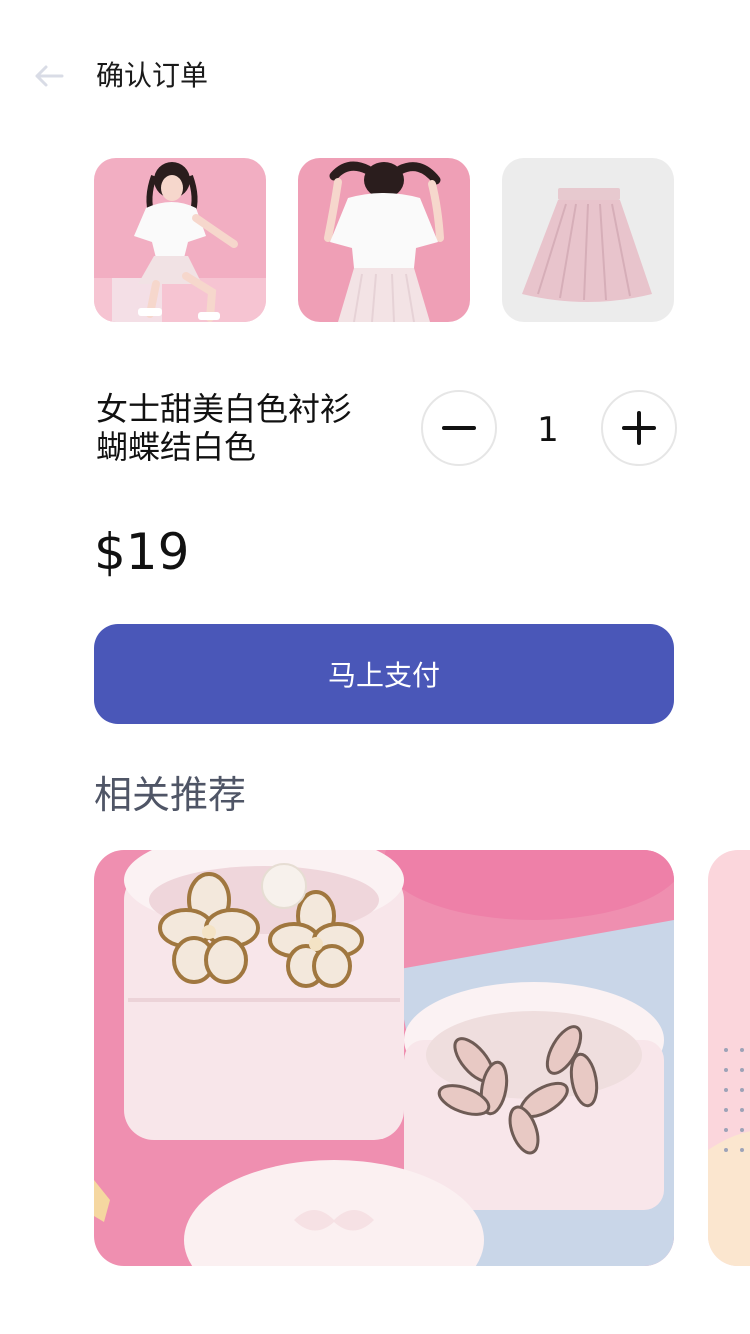 The height and width of the screenshot is (1334, 750). I want to click on product-name: 女士甜美白色衬衫 蝴蝶结白色, so click(246, 428).